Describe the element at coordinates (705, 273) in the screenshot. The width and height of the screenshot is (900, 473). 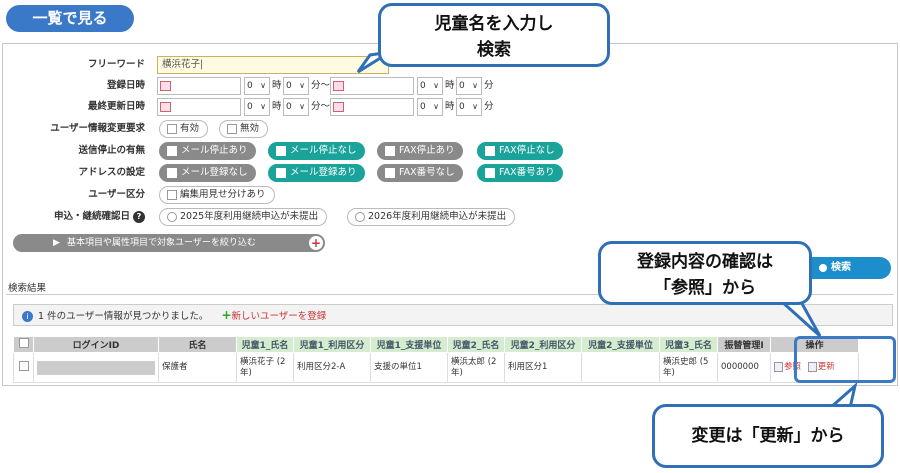
I see `callout-view: 登録内容の確認は 「参照」から` at that location.